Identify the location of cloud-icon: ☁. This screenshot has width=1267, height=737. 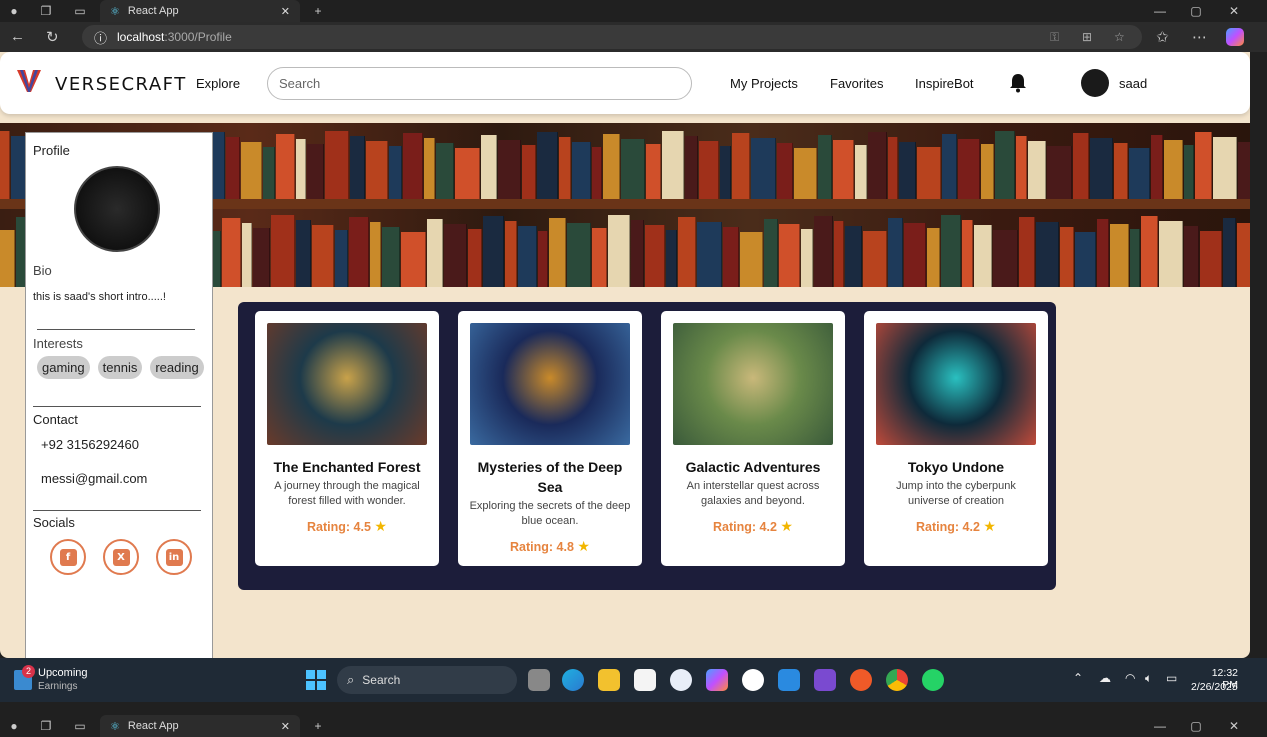
(1105, 678).